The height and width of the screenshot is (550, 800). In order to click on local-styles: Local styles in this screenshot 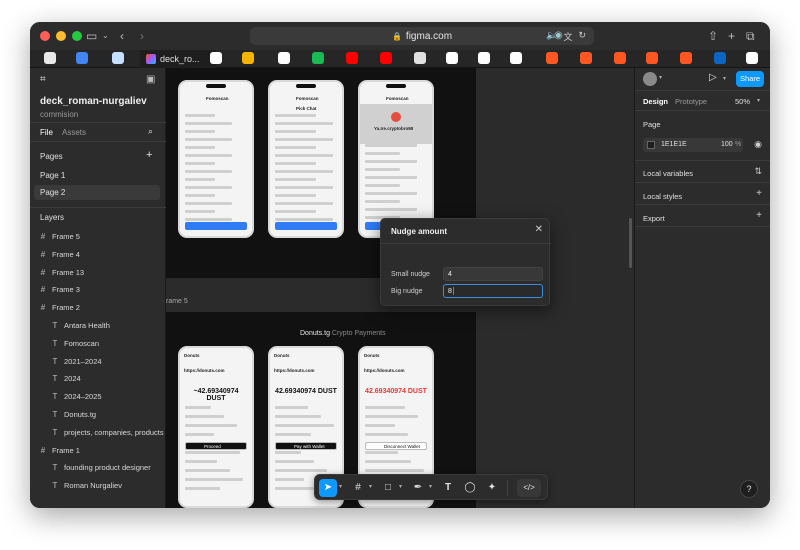, I will do `click(662, 196)`.